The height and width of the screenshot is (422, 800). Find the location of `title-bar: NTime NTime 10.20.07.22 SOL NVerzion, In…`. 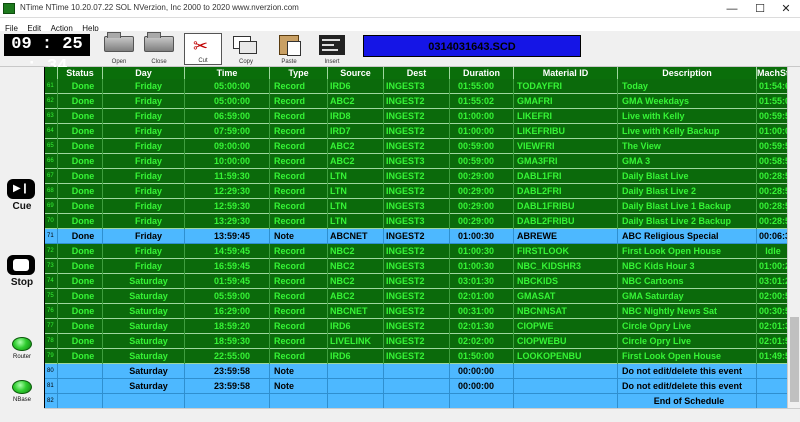

title-bar: NTime NTime 10.20.07.22 SOL NVerzion, In… is located at coordinates (400, 9).